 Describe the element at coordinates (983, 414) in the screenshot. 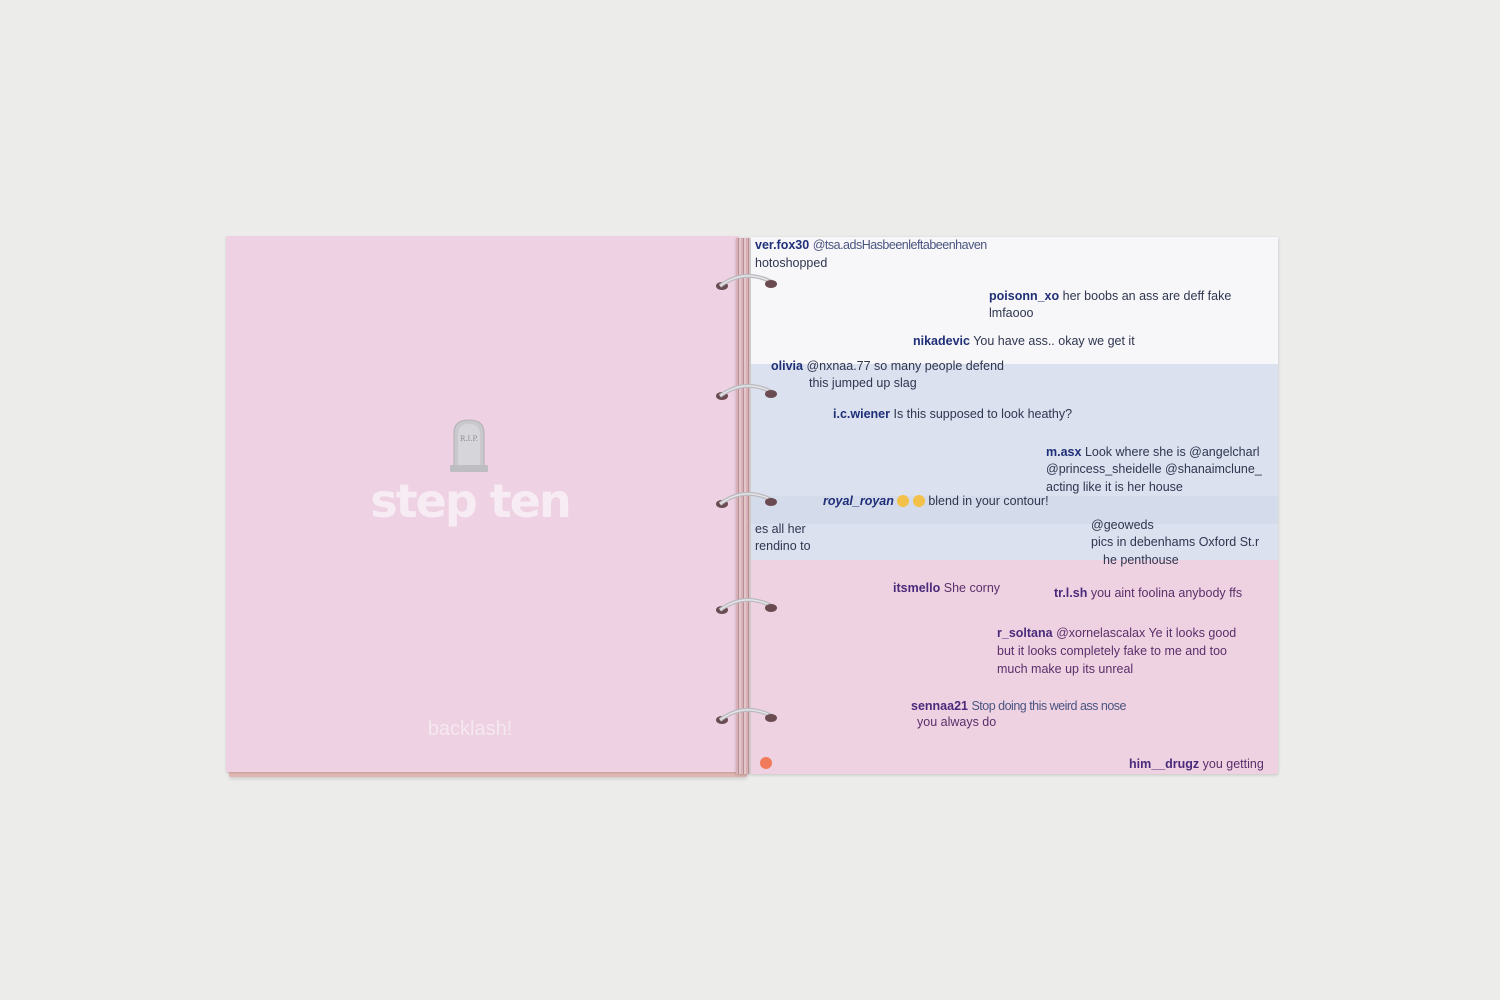

I see `comment-text: Is this supposed to look heathy?` at that location.